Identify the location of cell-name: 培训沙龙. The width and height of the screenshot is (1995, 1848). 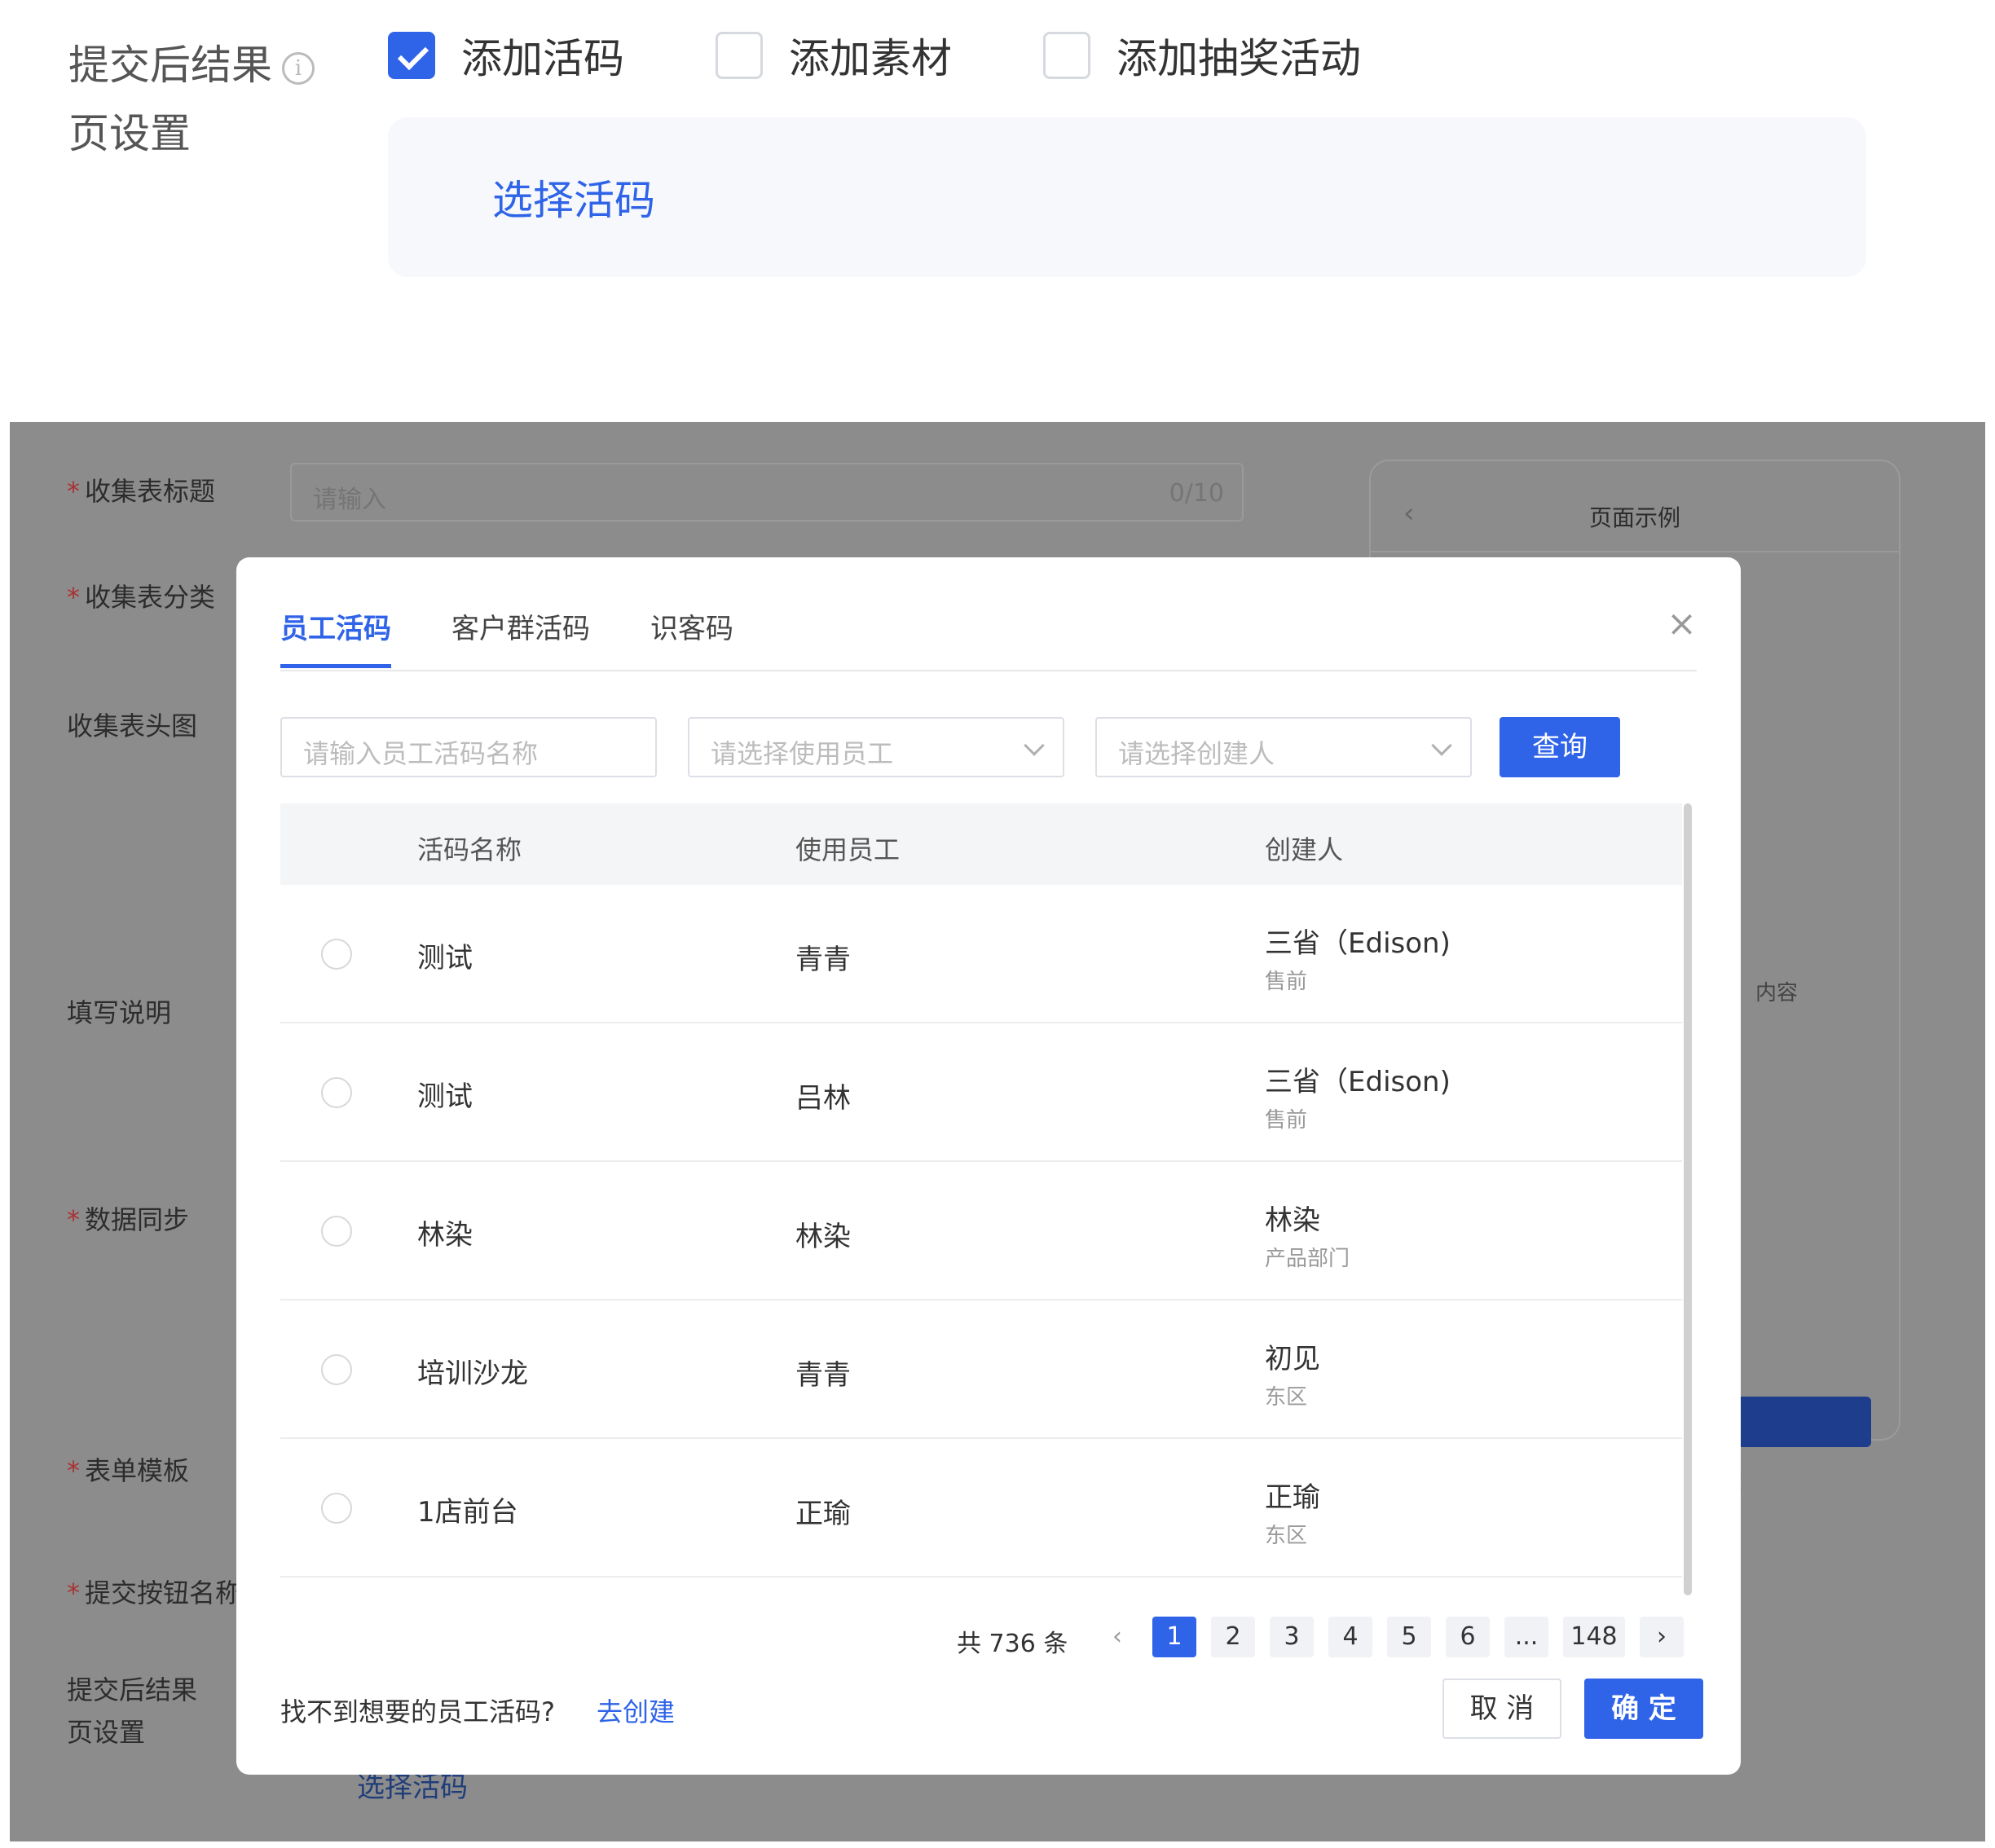
(472, 1373).